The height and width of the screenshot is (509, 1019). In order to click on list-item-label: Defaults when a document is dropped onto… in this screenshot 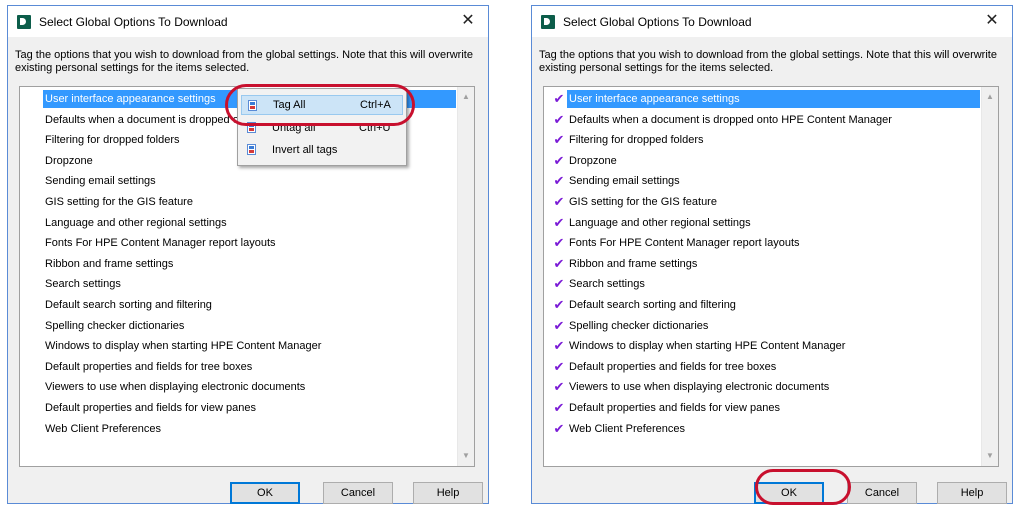, I will do `click(730, 119)`.